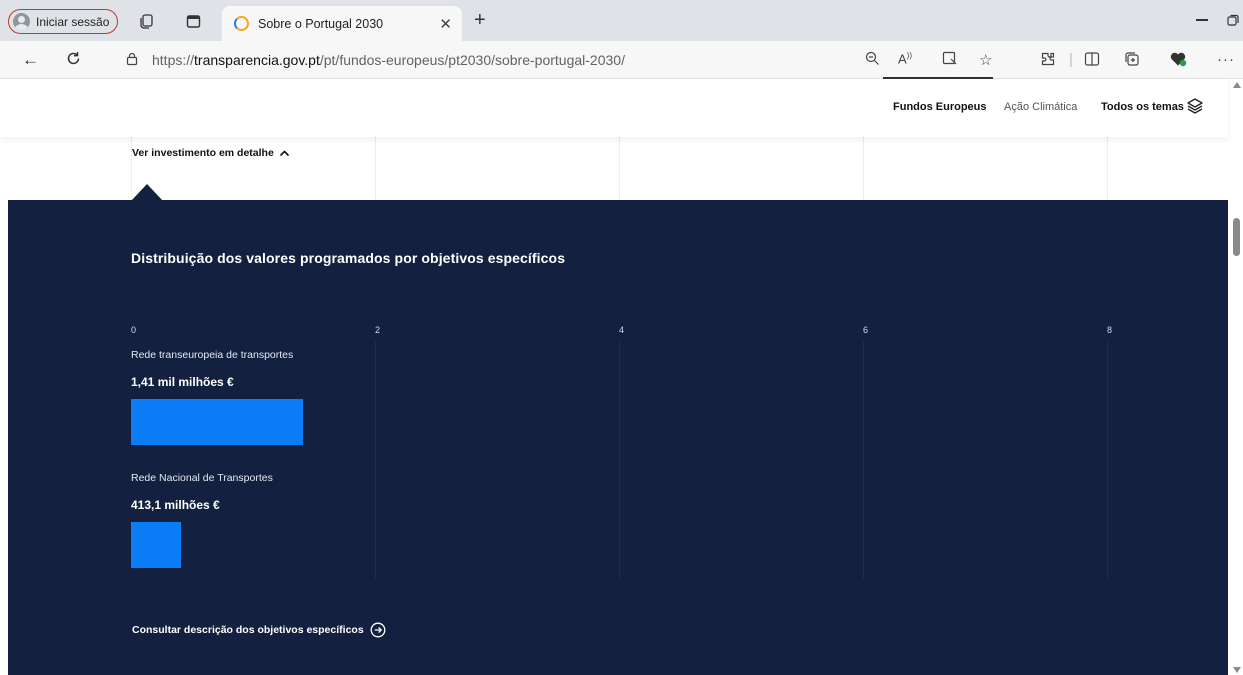  Describe the element at coordinates (1040, 107) in the screenshot. I see `nav-acao-climatica: Ação Climática` at that location.